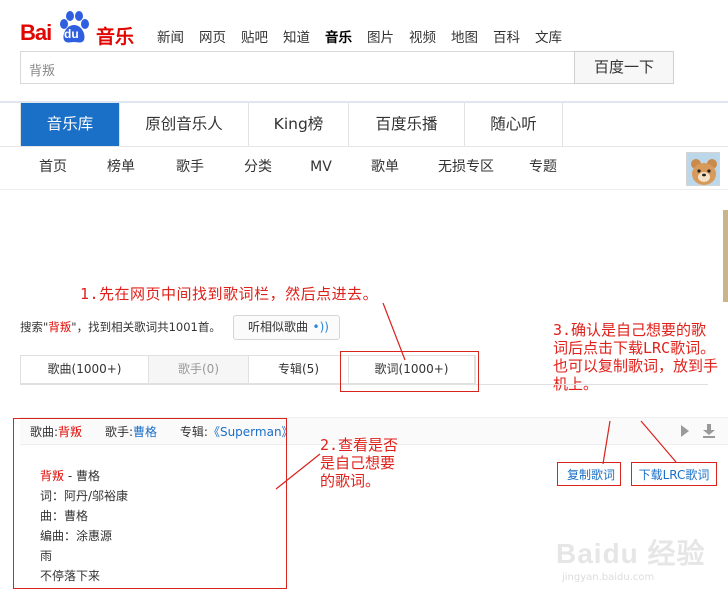  What do you see at coordinates (394, 331) in the screenshot?
I see `pointer-line-step1` at bounding box center [394, 331].